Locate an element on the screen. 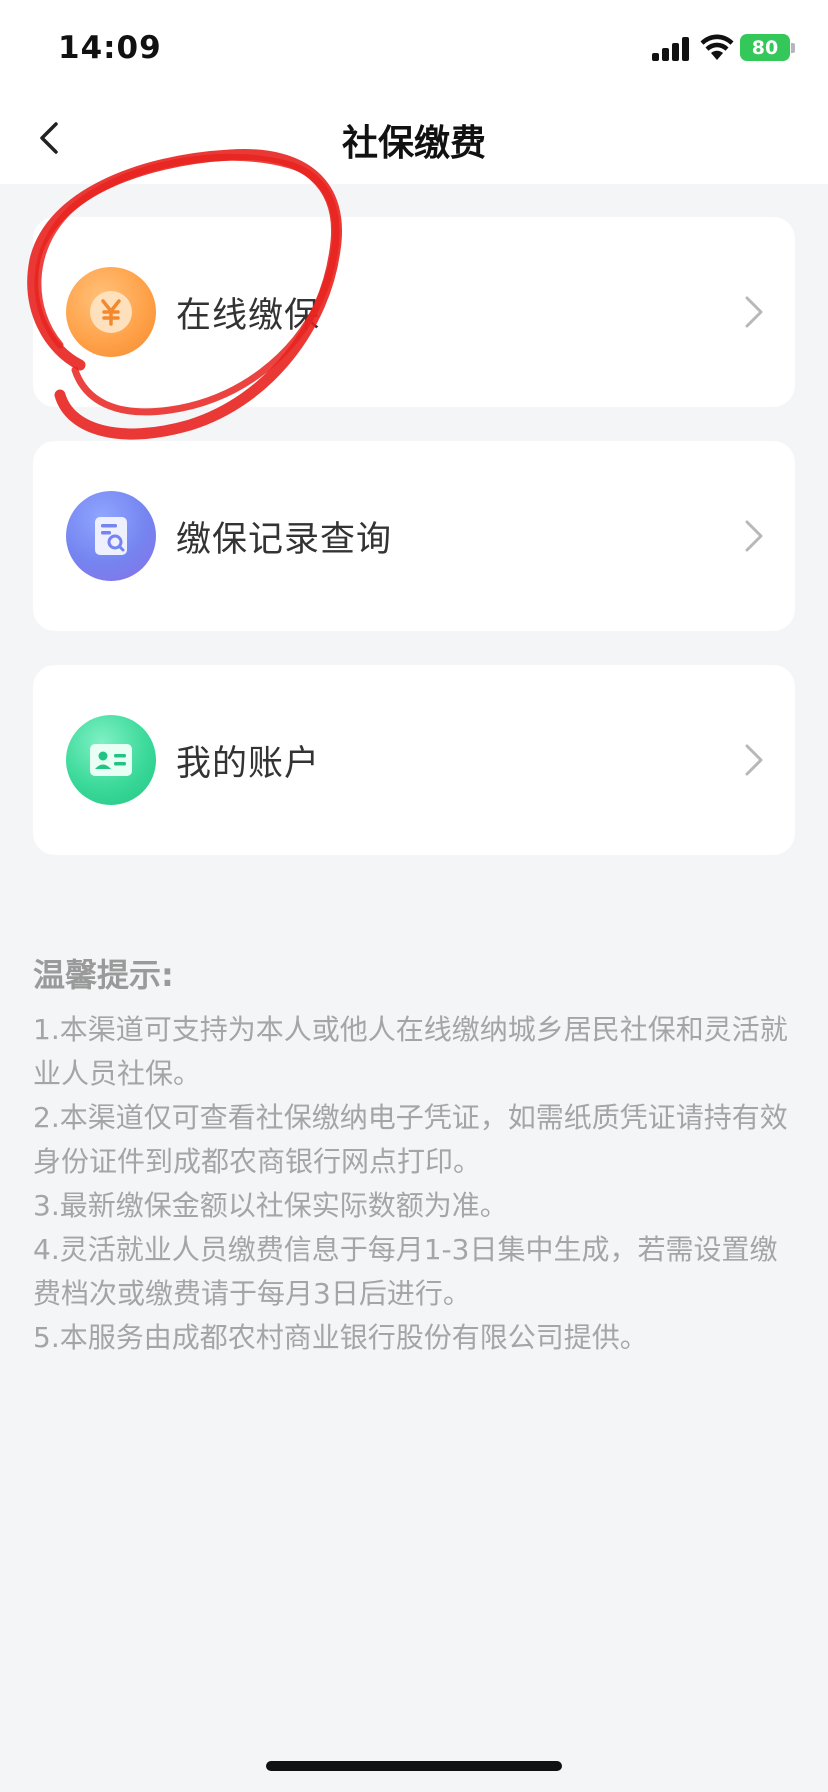 The width and height of the screenshot is (828, 1792). battery-nub is located at coordinates (793, 48).